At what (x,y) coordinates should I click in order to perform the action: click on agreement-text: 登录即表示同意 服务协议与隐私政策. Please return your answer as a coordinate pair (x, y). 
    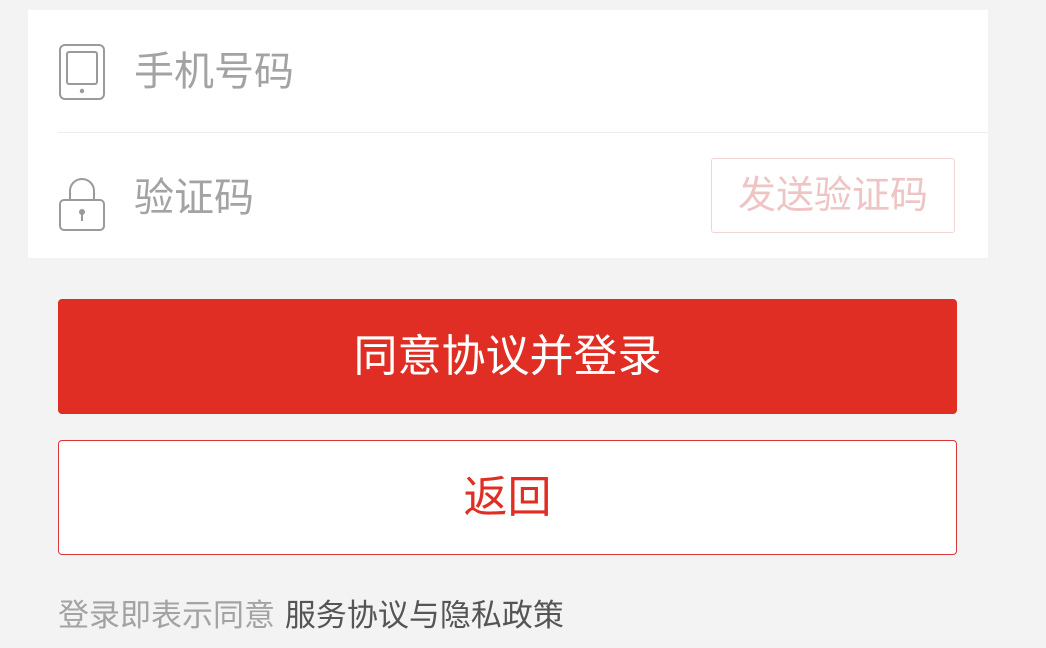
    Looking at the image, I should click on (311, 616).